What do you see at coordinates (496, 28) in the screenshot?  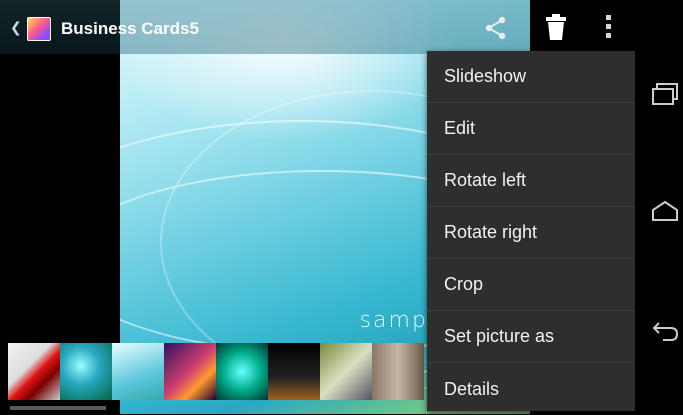 I see `share-icon` at bounding box center [496, 28].